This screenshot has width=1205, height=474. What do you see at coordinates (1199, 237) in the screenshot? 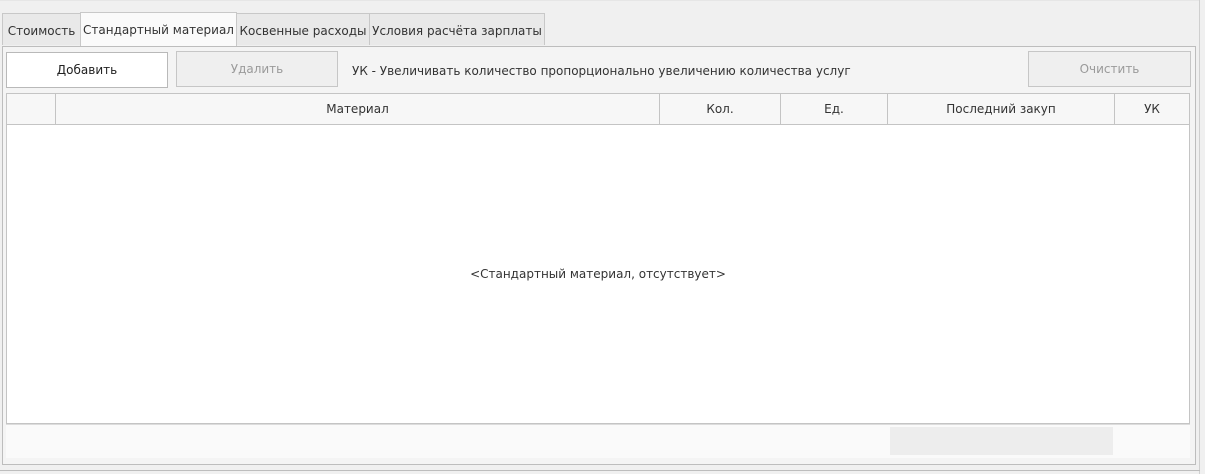
I see `window-right-border` at bounding box center [1199, 237].